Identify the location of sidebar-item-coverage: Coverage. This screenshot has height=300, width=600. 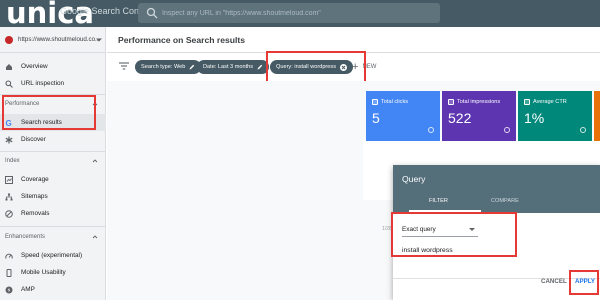
(53, 179).